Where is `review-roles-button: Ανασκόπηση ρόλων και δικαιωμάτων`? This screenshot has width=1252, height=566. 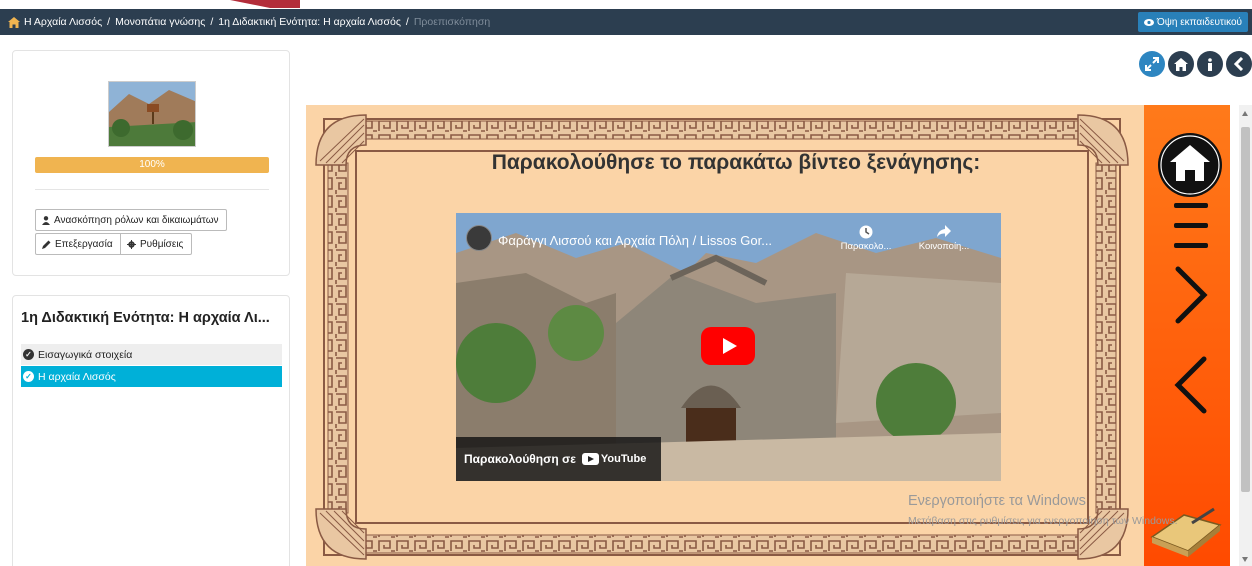 review-roles-button: Ανασκόπηση ρόλων και δικαιωμάτων is located at coordinates (131, 220).